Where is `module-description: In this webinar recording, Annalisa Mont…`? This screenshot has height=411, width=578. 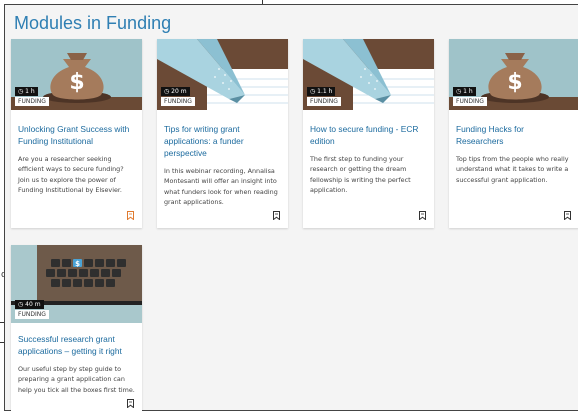
module-description: In this webinar recording, Annalisa Mont… is located at coordinates (221, 186).